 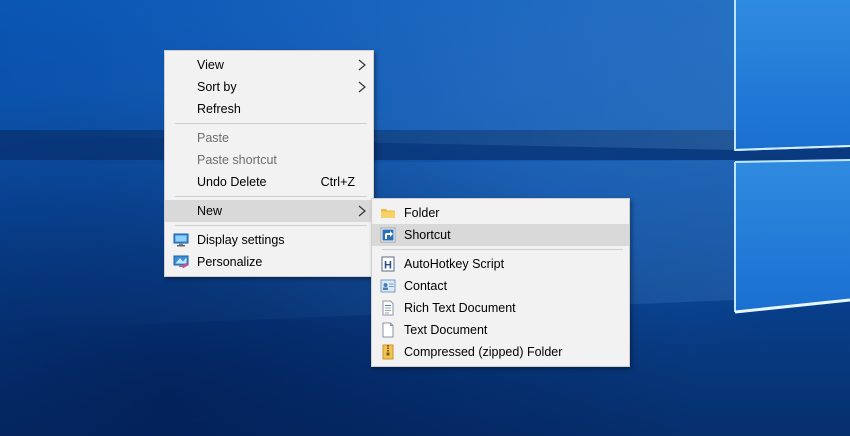 What do you see at coordinates (269, 262) in the screenshot?
I see `menu-item-personalize: Personalize` at bounding box center [269, 262].